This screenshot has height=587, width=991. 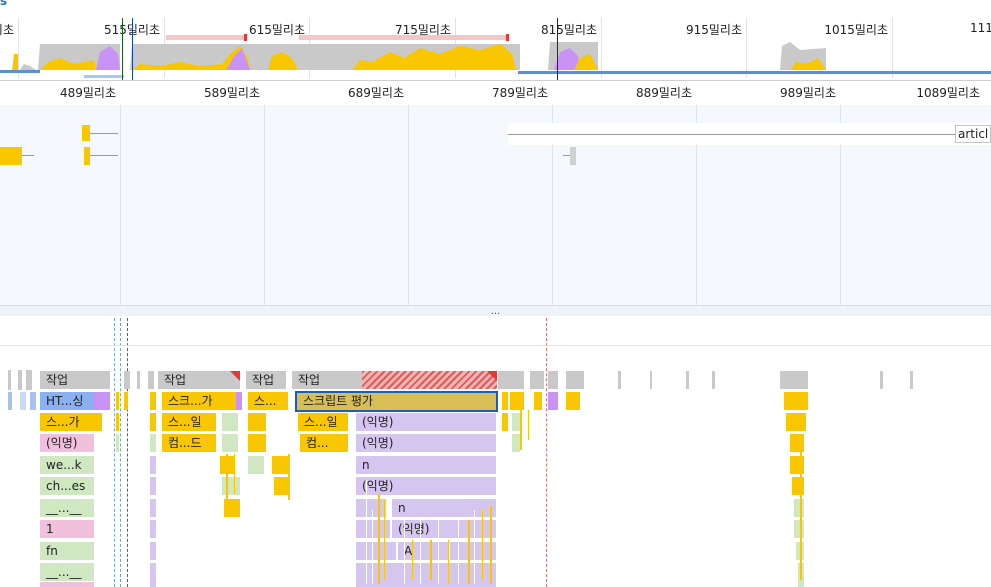 I want to click on network-request-label: articl, so click(x=973, y=134).